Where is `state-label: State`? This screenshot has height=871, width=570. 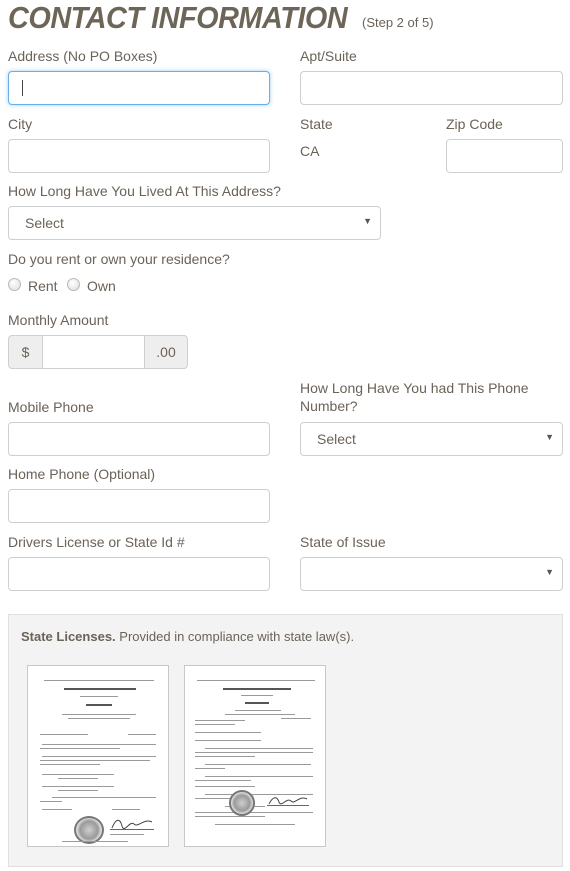 state-label: State is located at coordinates (316, 124).